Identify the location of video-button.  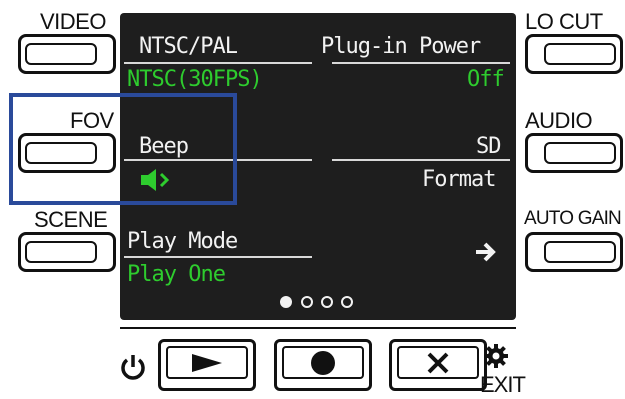
(67, 54).